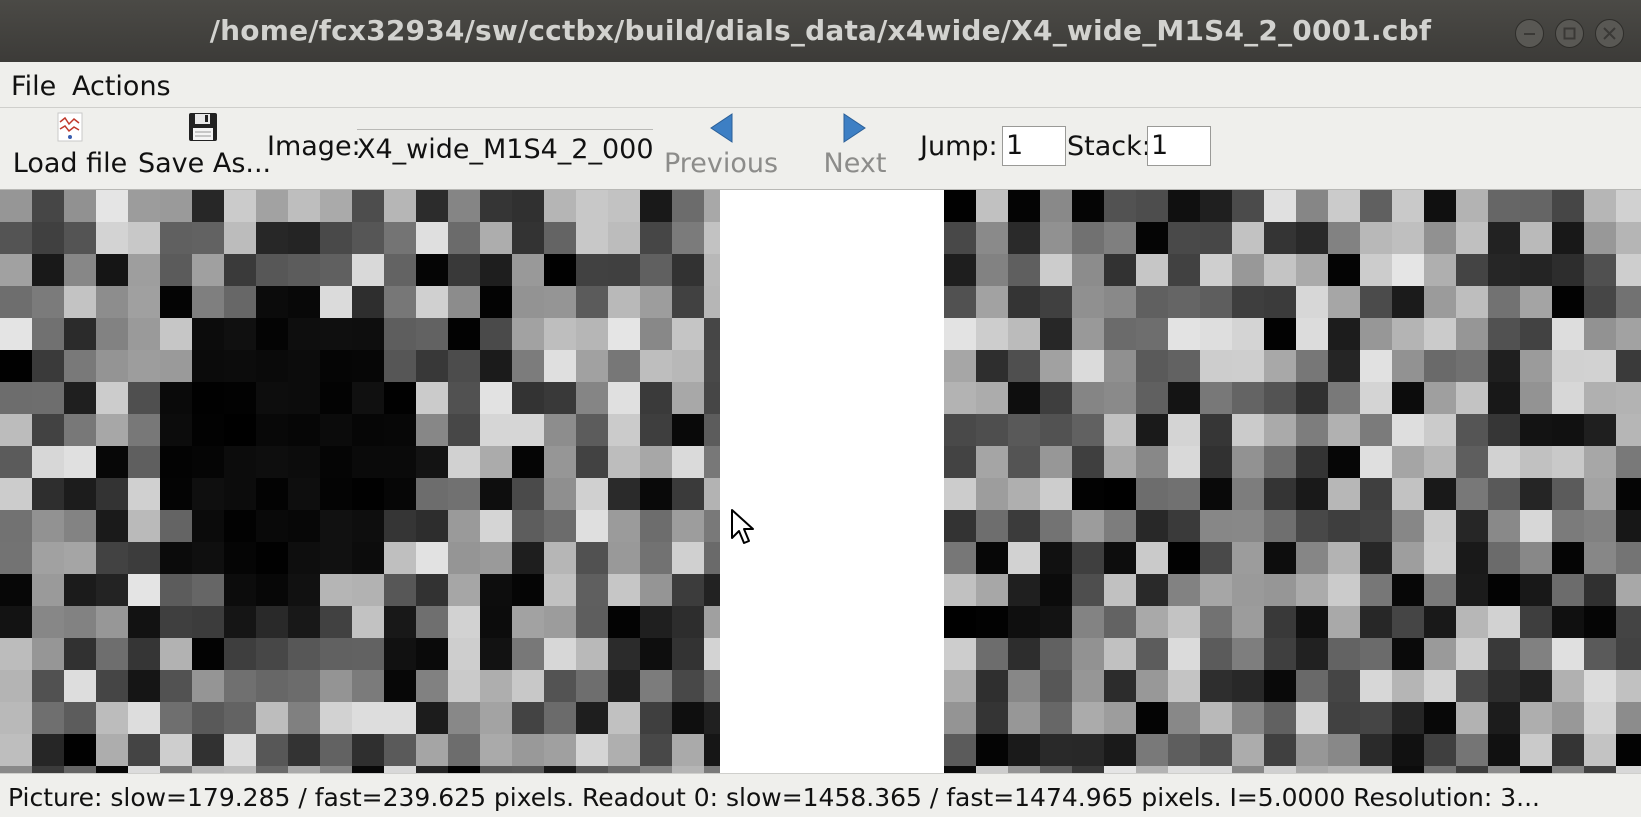  I want to click on image-name-field: X4_wide_M1S4_2_000, so click(505, 148).